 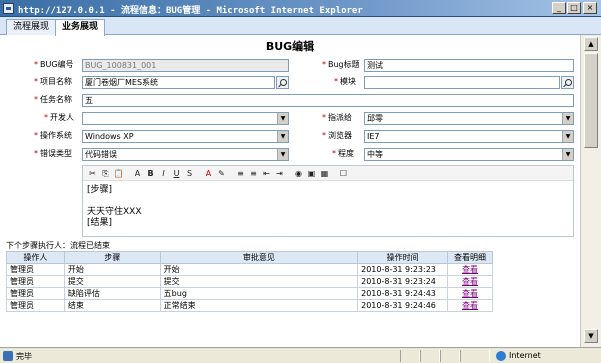 I want to click on cut-icon: ✂, so click(x=92, y=173).